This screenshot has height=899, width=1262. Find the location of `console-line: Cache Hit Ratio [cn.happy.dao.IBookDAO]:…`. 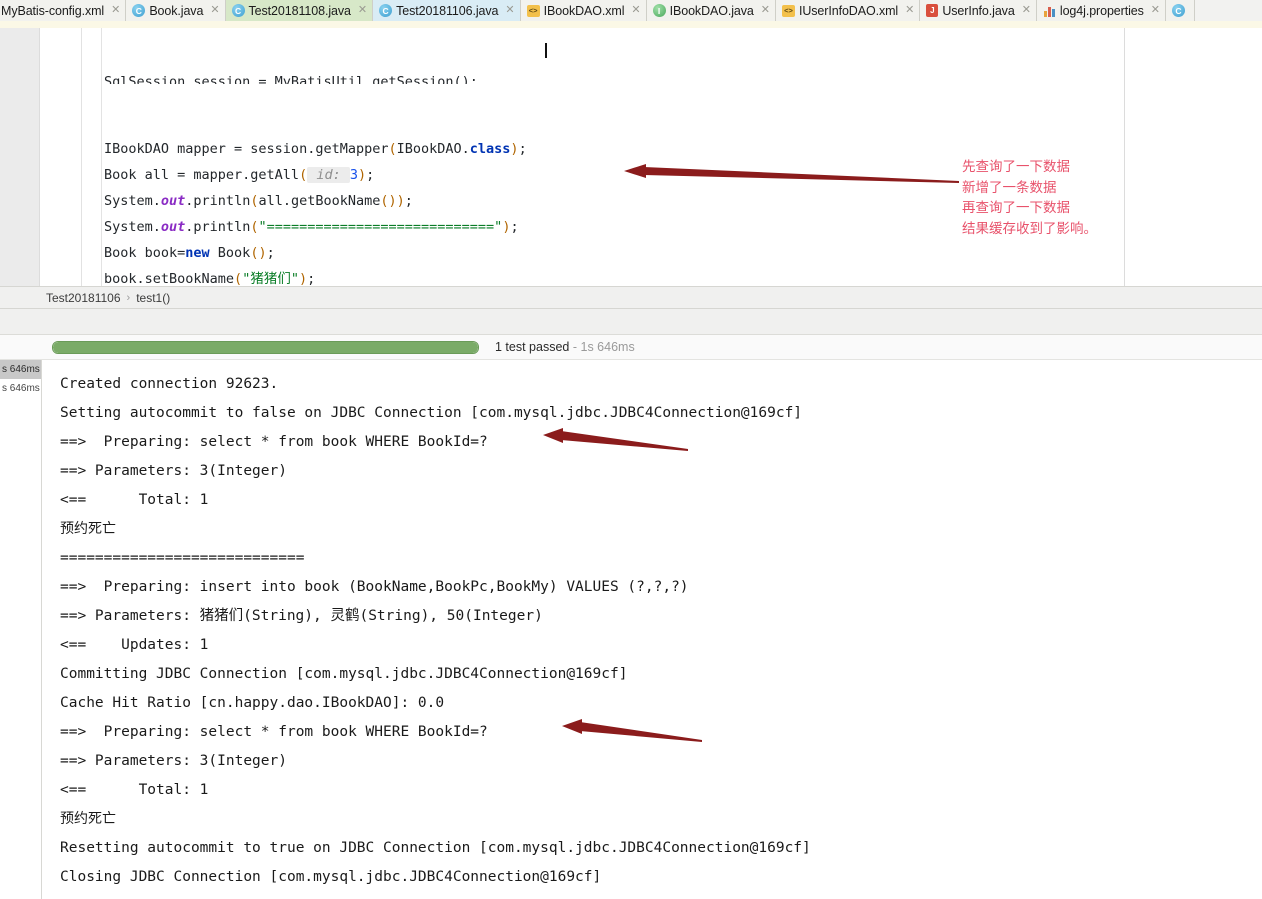

console-line: Cache Hit Ratio [cn.happy.dao.IBookDAO]:… is located at coordinates (252, 703).